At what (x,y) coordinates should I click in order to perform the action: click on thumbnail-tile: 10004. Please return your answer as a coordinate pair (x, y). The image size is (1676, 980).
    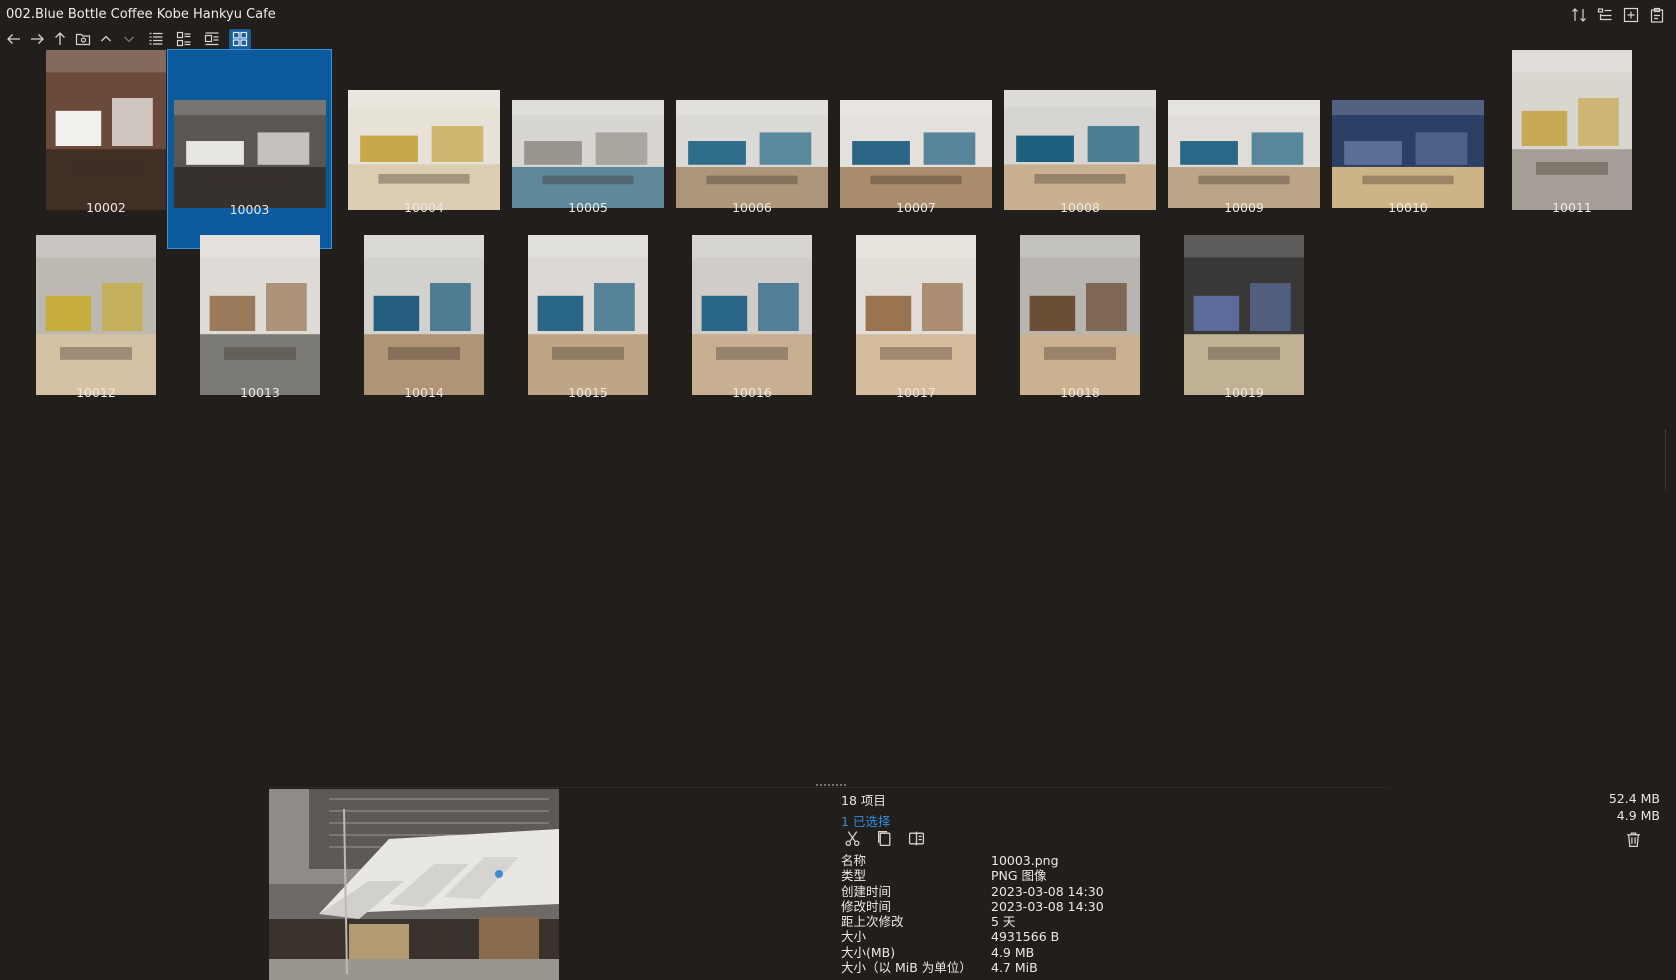
    Looking at the image, I should click on (424, 143).